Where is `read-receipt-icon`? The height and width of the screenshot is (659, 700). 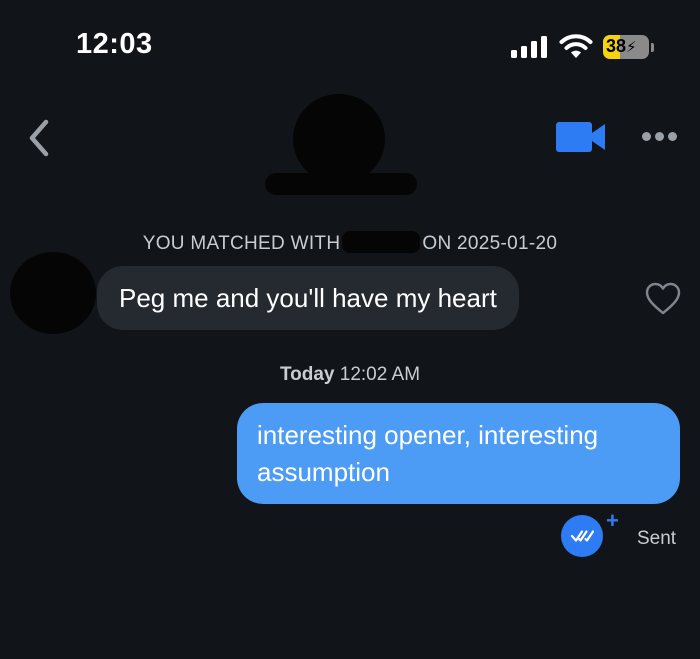
read-receipt-icon is located at coordinates (582, 536).